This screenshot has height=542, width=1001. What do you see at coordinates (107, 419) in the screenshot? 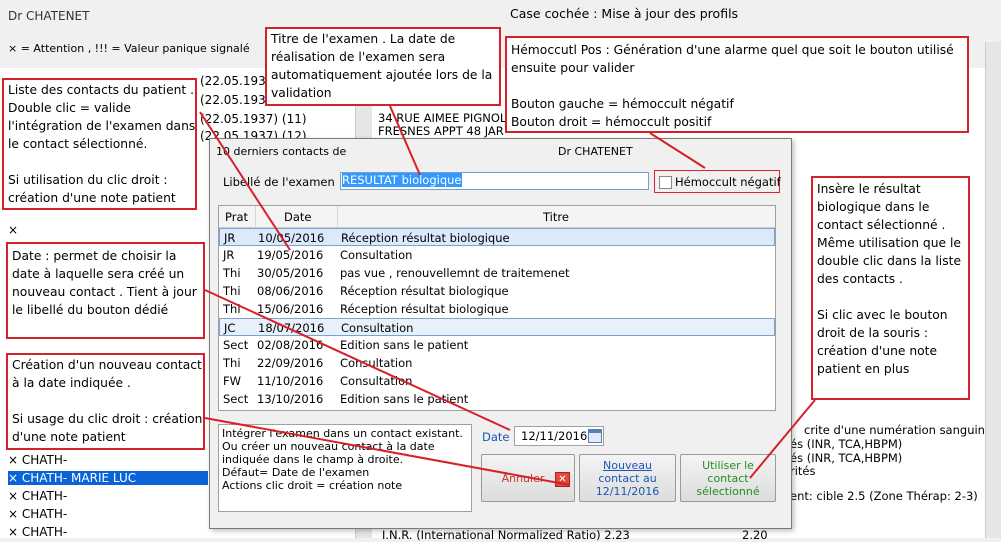
I see `callout-line: Si usage du clic droit : création` at bounding box center [107, 419].